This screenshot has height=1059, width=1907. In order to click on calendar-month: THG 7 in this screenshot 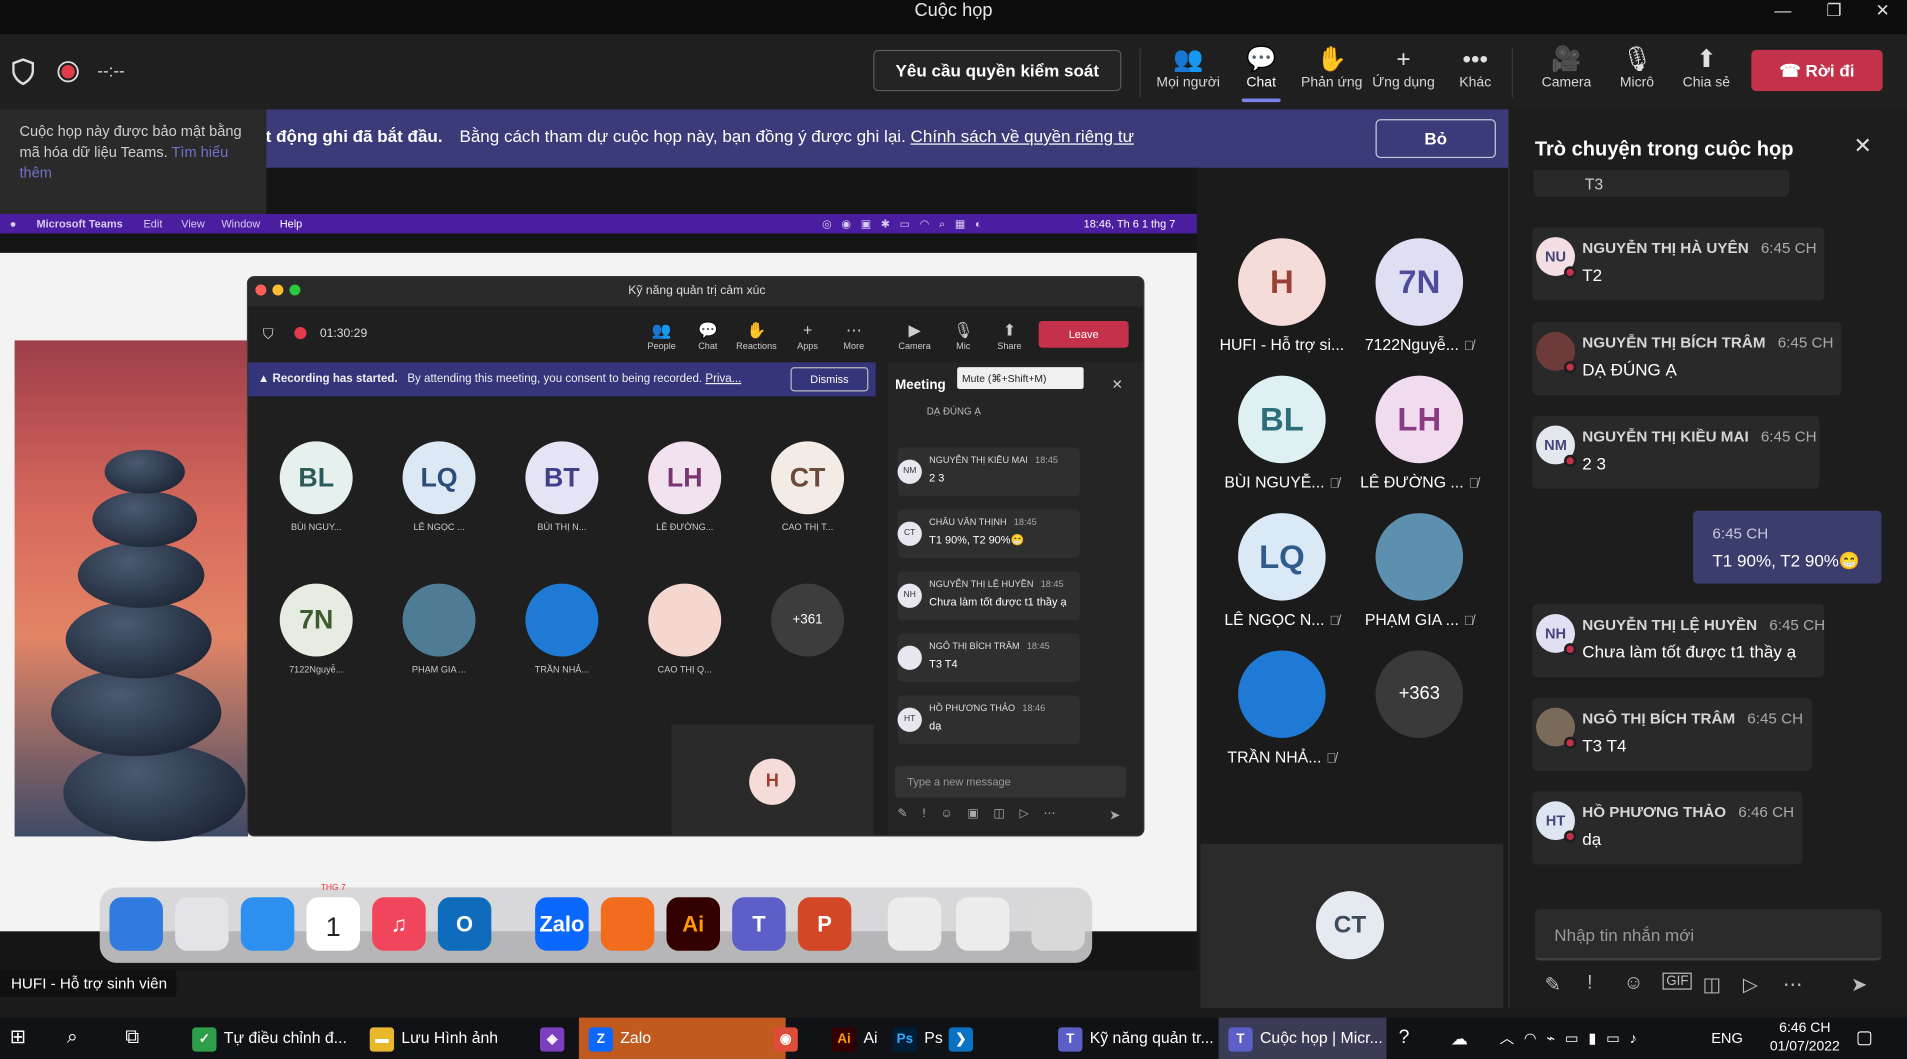, I will do `click(333, 888)`.